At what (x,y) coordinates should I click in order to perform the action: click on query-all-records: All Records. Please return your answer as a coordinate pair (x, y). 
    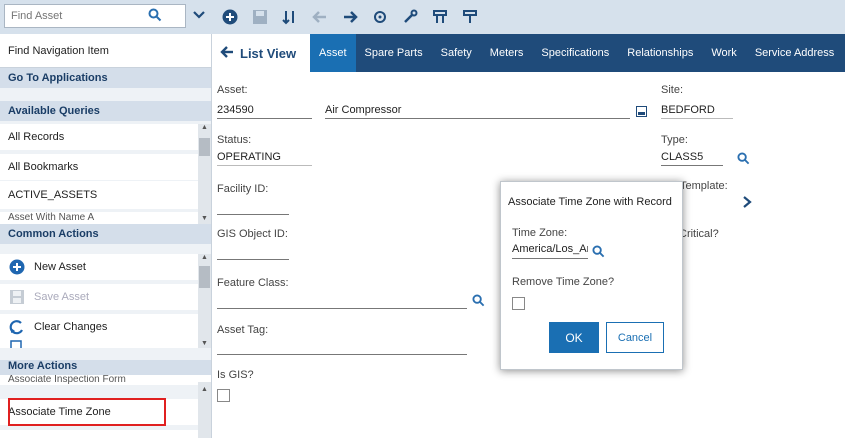
    Looking at the image, I should click on (105, 137).